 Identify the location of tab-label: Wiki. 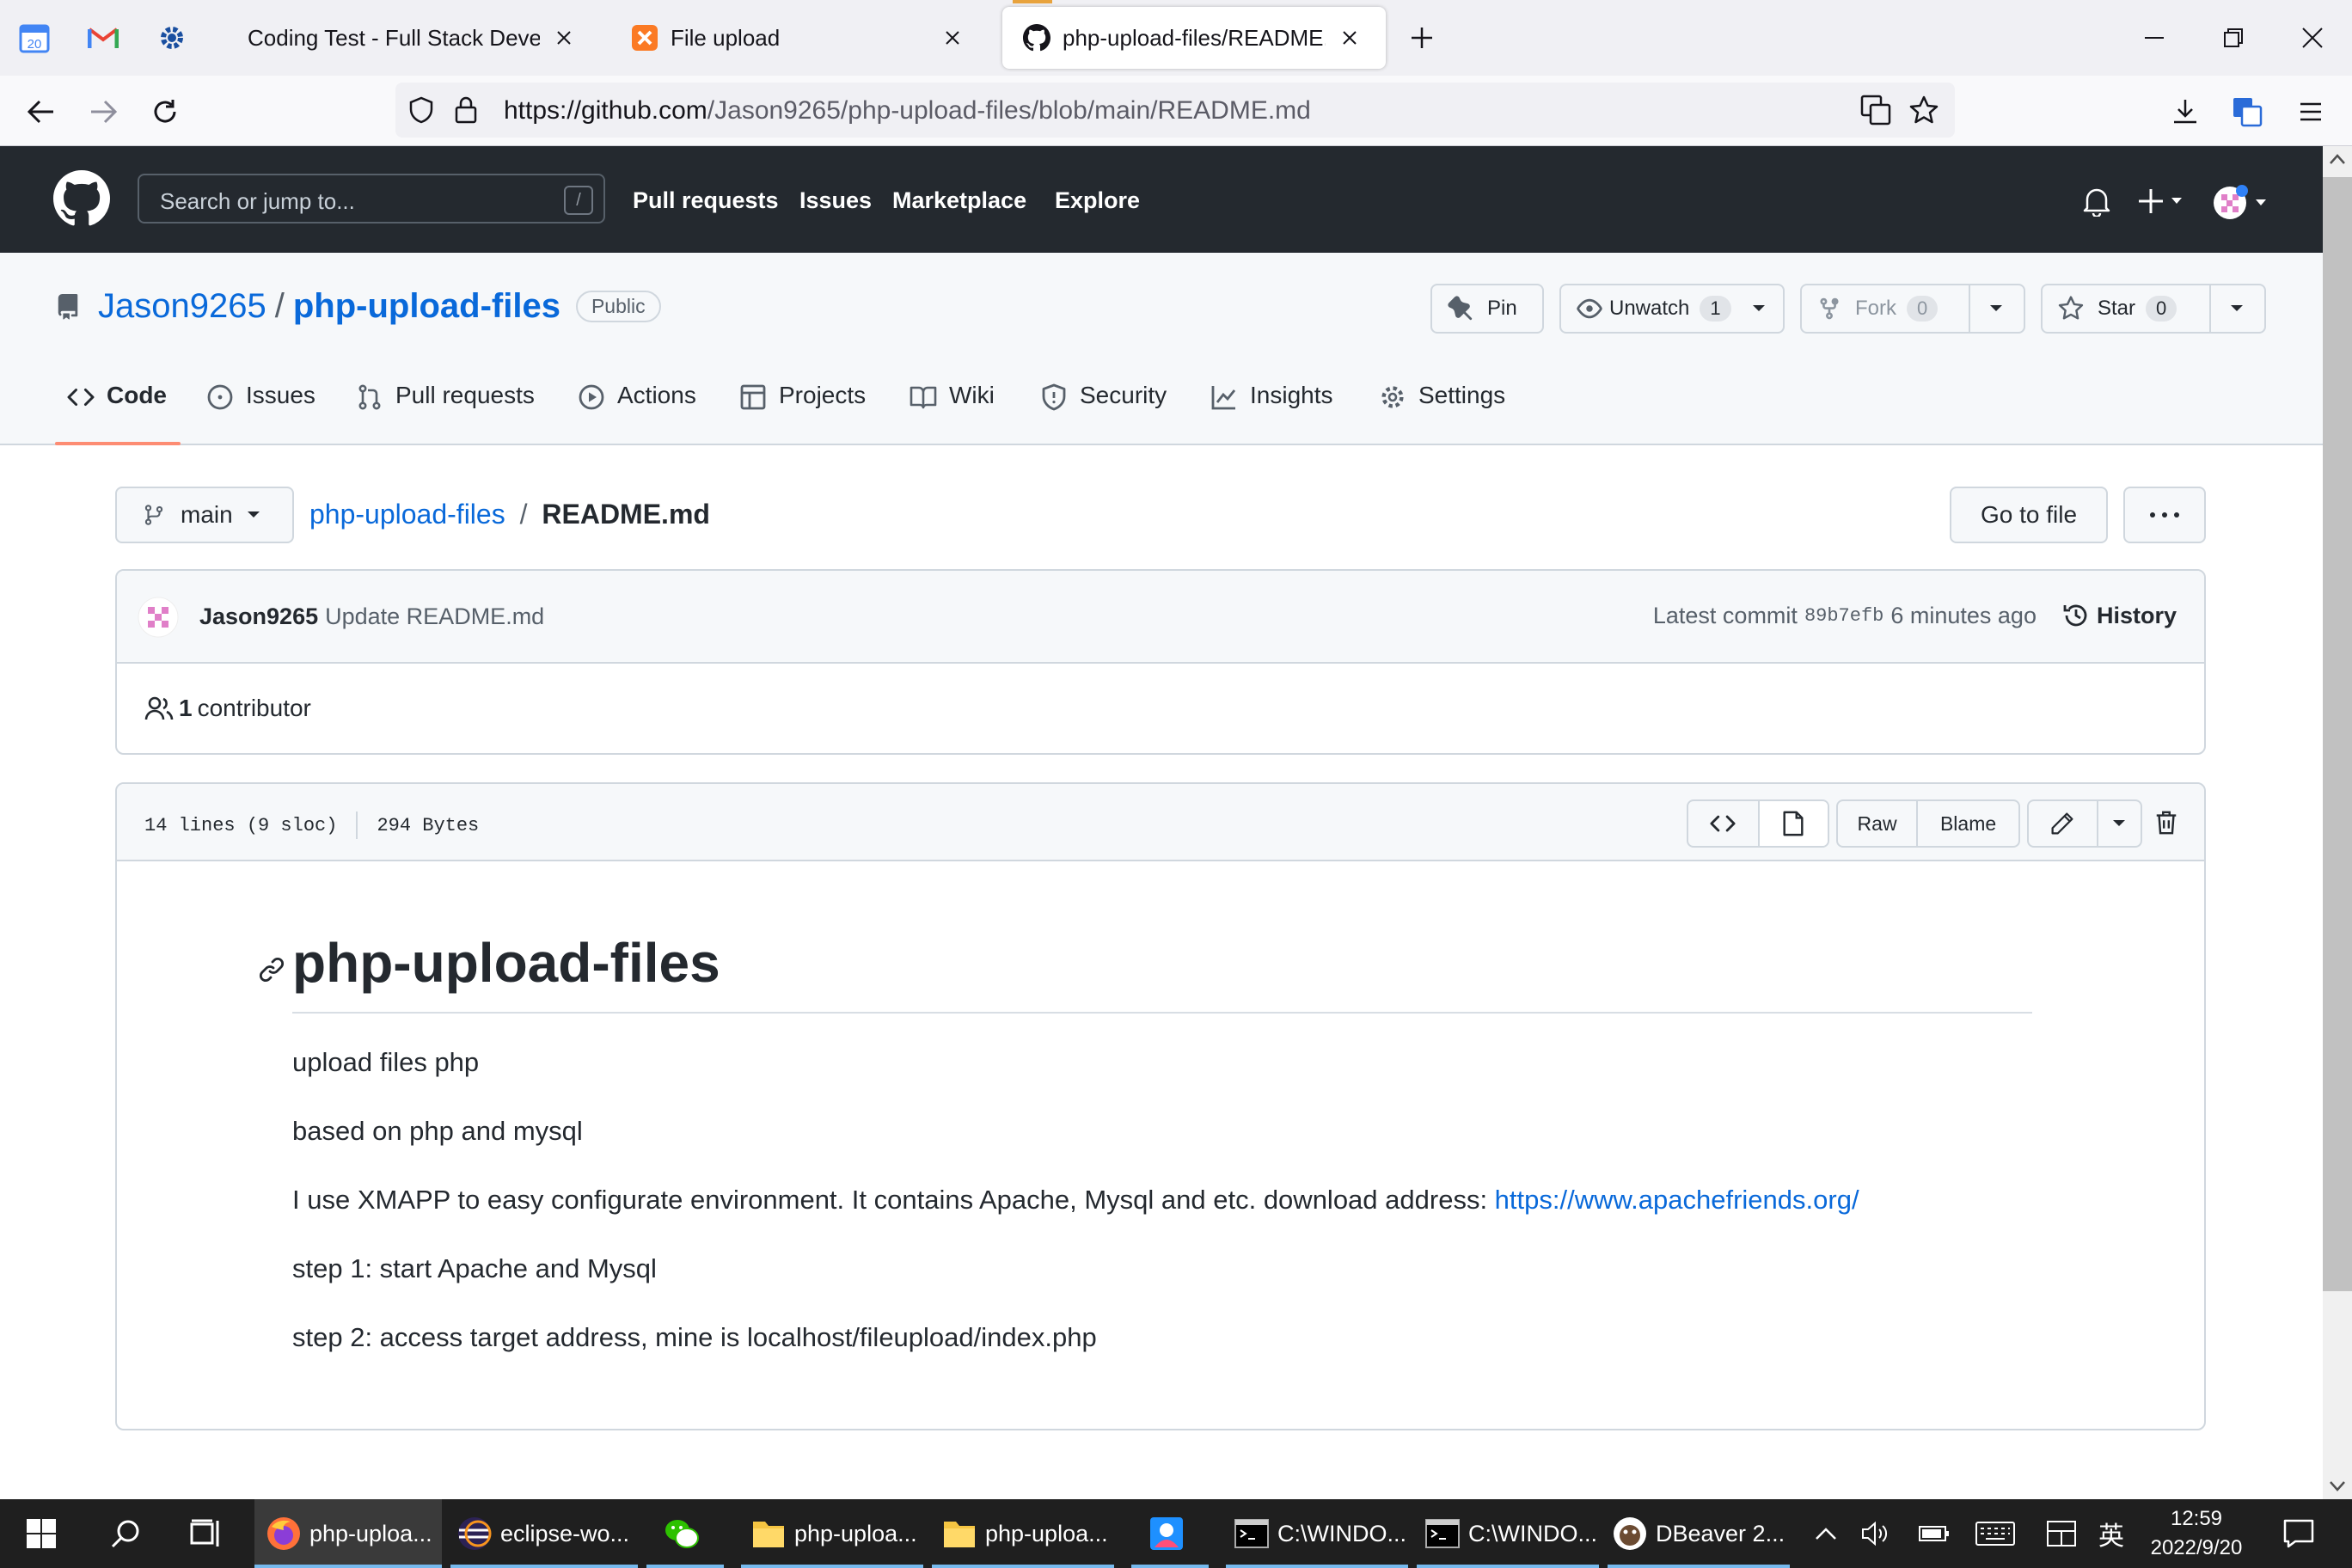
(972, 395).